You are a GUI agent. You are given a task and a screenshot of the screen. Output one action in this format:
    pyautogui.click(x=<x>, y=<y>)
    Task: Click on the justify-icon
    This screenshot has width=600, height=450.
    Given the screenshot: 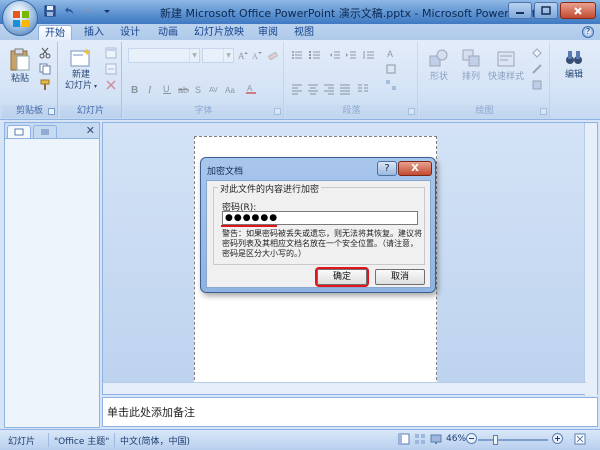 What is the action you would take?
    pyautogui.click(x=345, y=89)
    